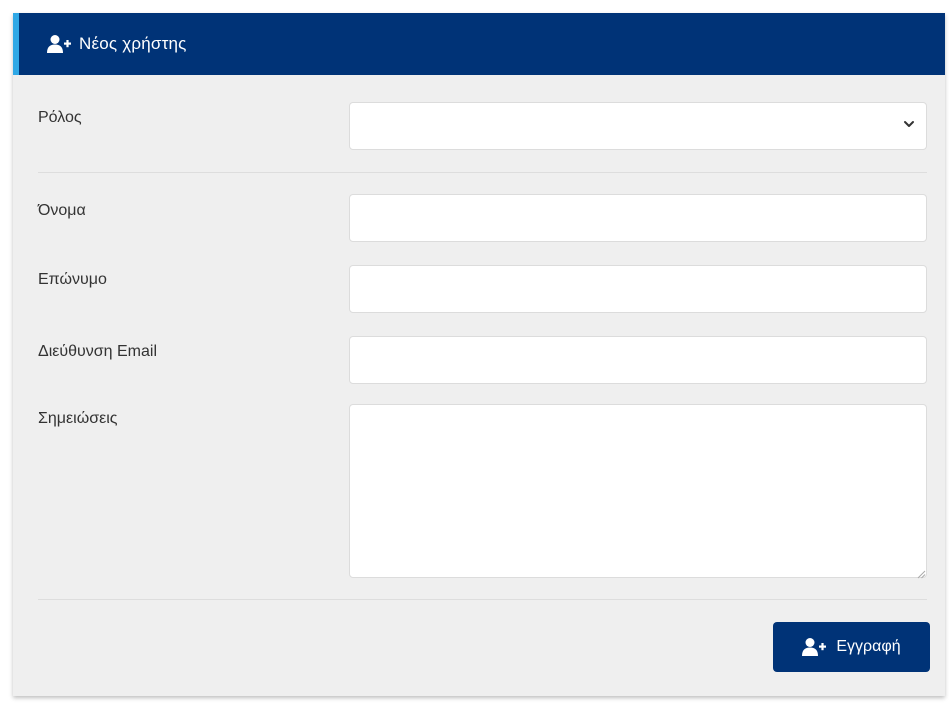 The height and width of the screenshot is (709, 949). What do you see at coordinates (479, 44) in the screenshot?
I see `panel-header: Νέος χρήστης` at bounding box center [479, 44].